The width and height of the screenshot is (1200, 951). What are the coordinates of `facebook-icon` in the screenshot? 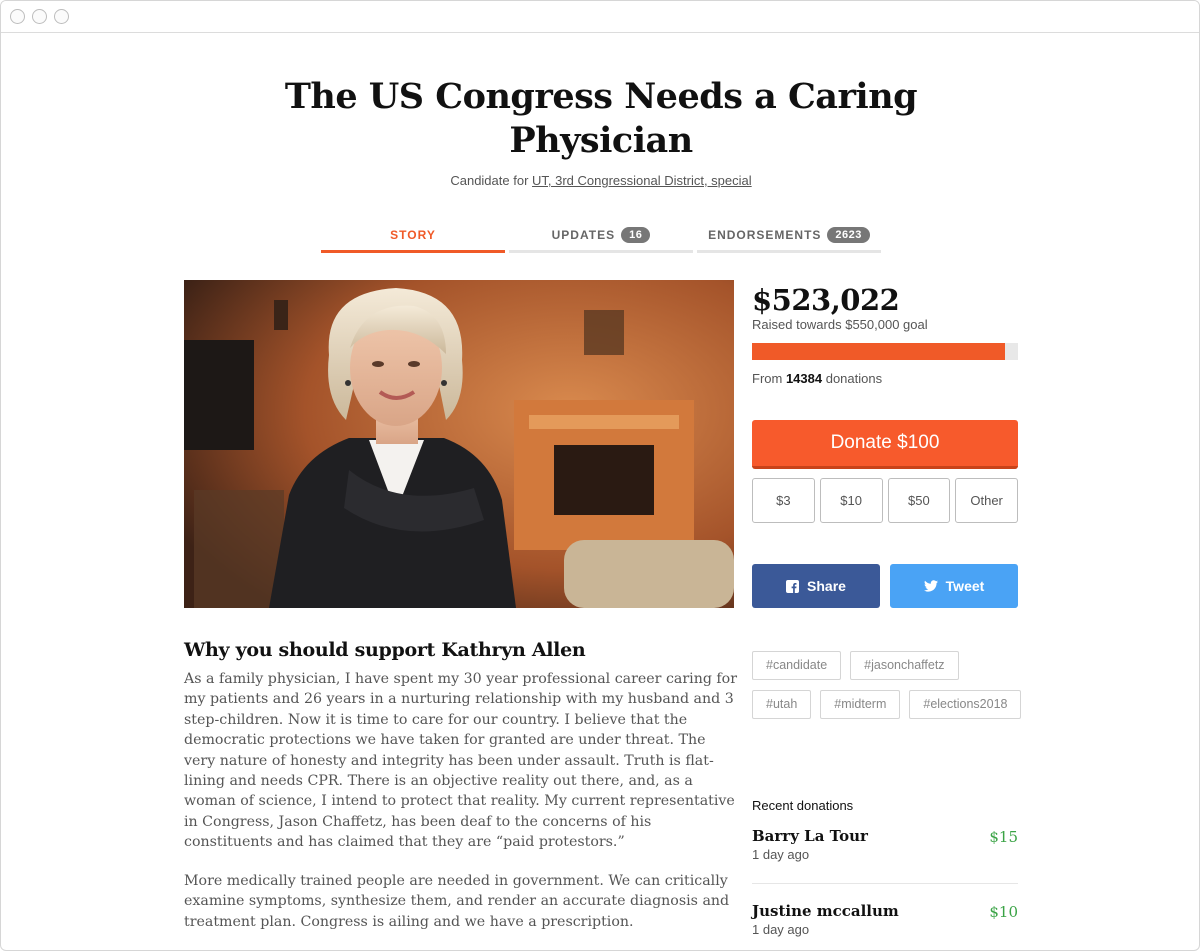 It's located at (793, 586).